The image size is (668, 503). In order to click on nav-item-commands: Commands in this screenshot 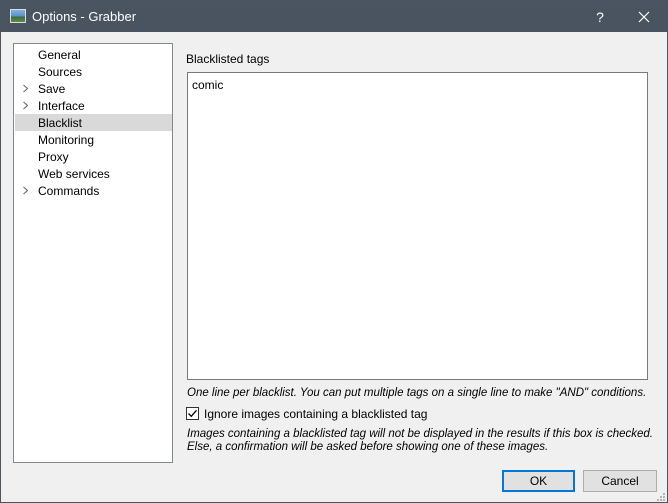, I will do `click(93, 190)`.